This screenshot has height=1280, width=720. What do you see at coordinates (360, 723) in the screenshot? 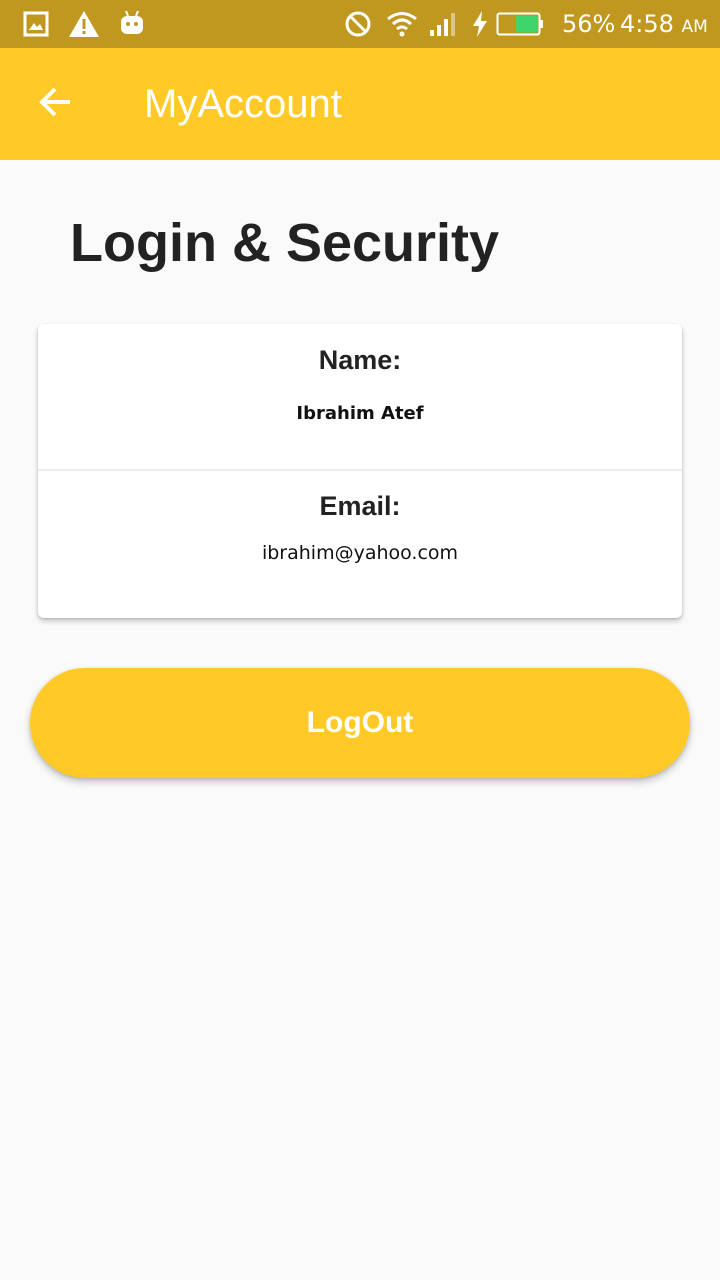
I see `logout-button: LogOut` at bounding box center [360, 723].